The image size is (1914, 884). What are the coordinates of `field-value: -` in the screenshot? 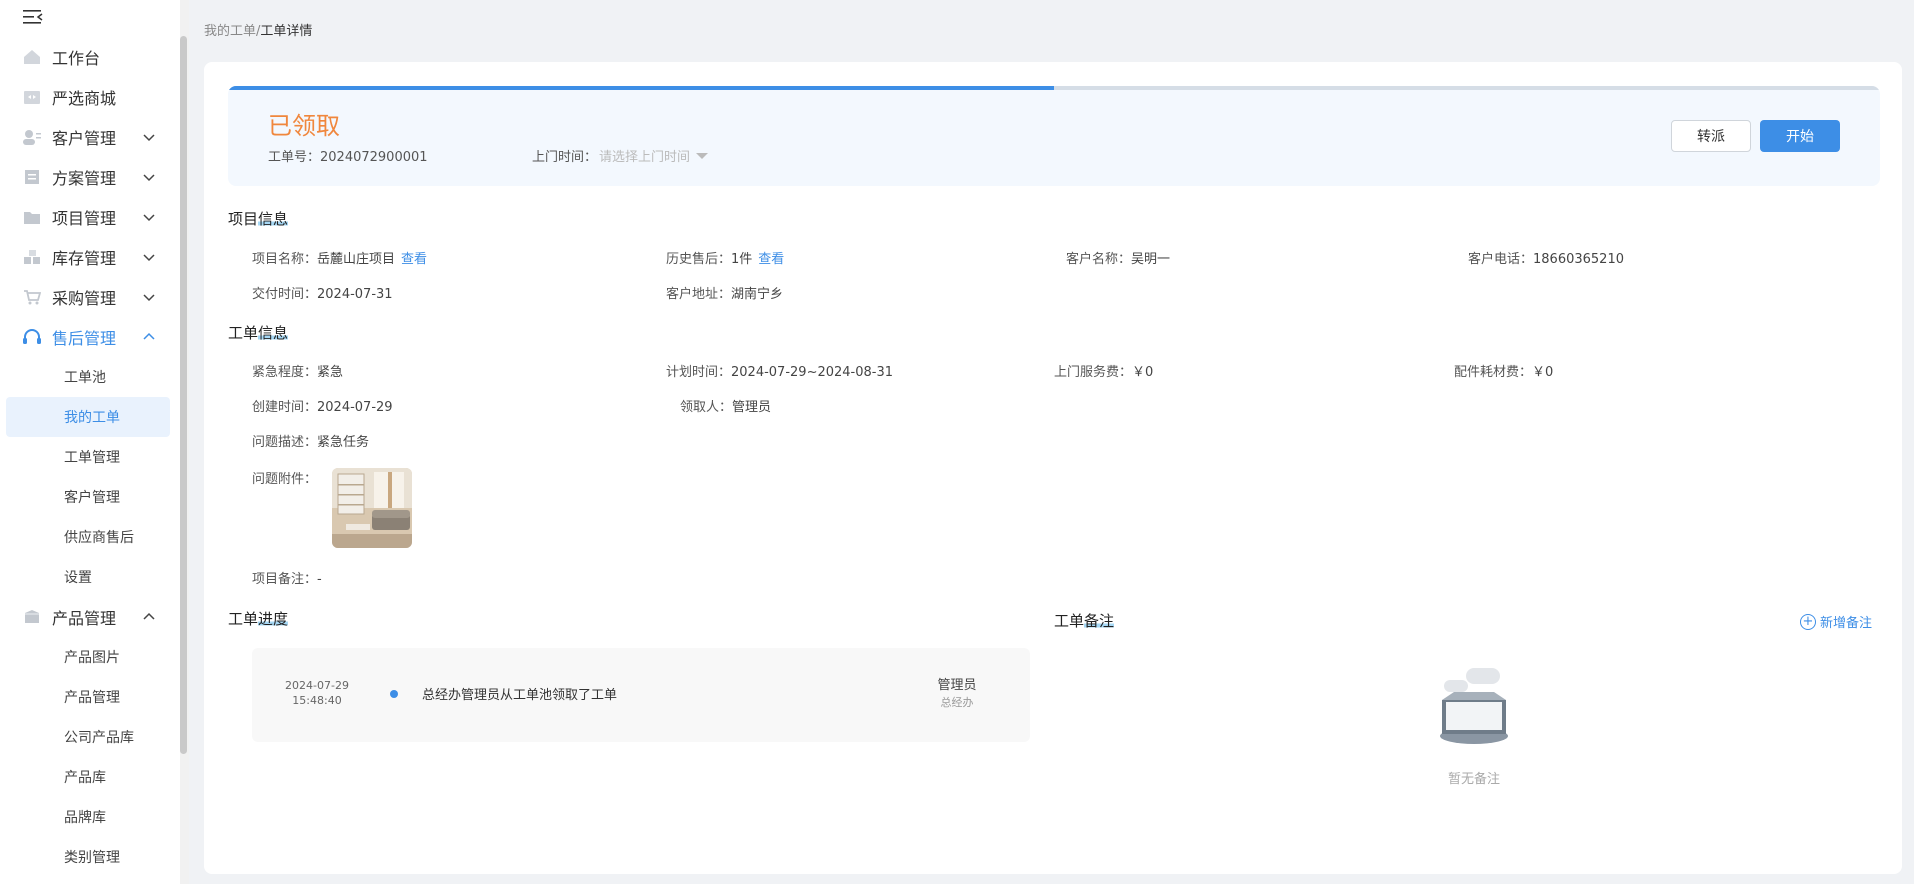 It's located at (319, 579).